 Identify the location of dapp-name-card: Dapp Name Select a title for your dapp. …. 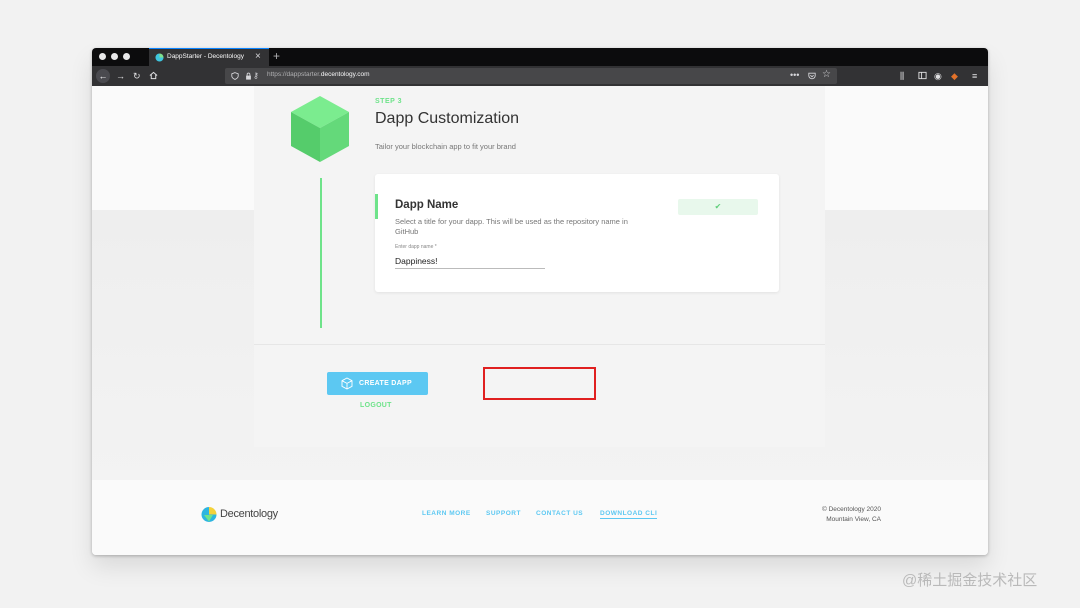
(577, 233).